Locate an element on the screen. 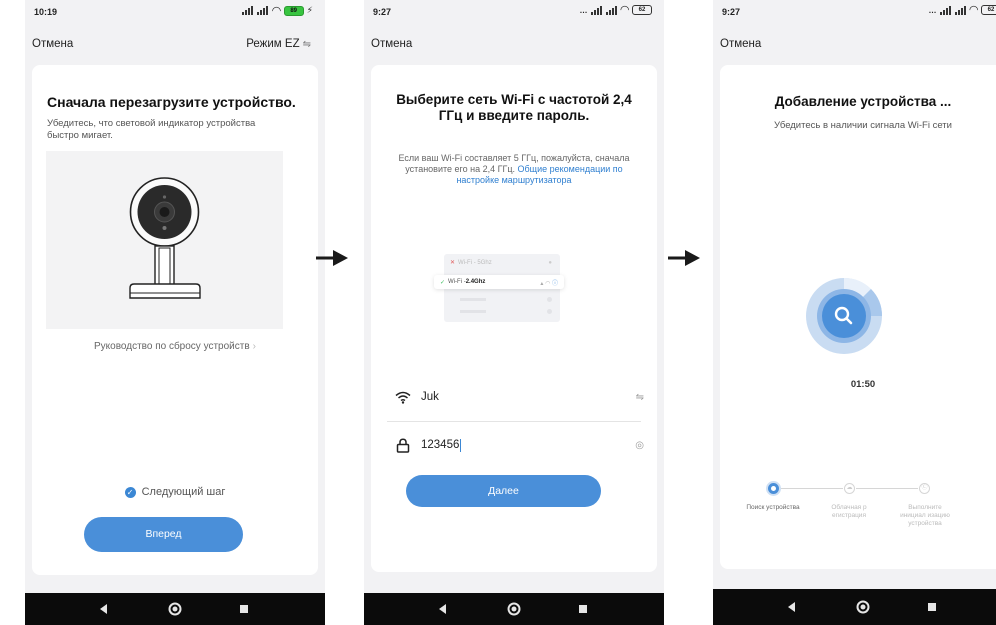  text-caret is located at coordinates (461, 445).